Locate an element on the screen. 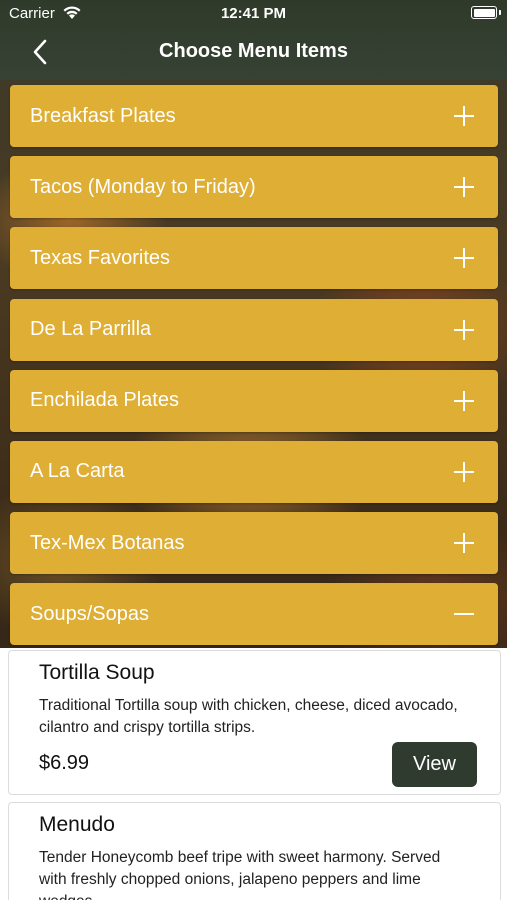 This screenshot has height=900, width=507. view-button: View is located at coordinates (434, 764).